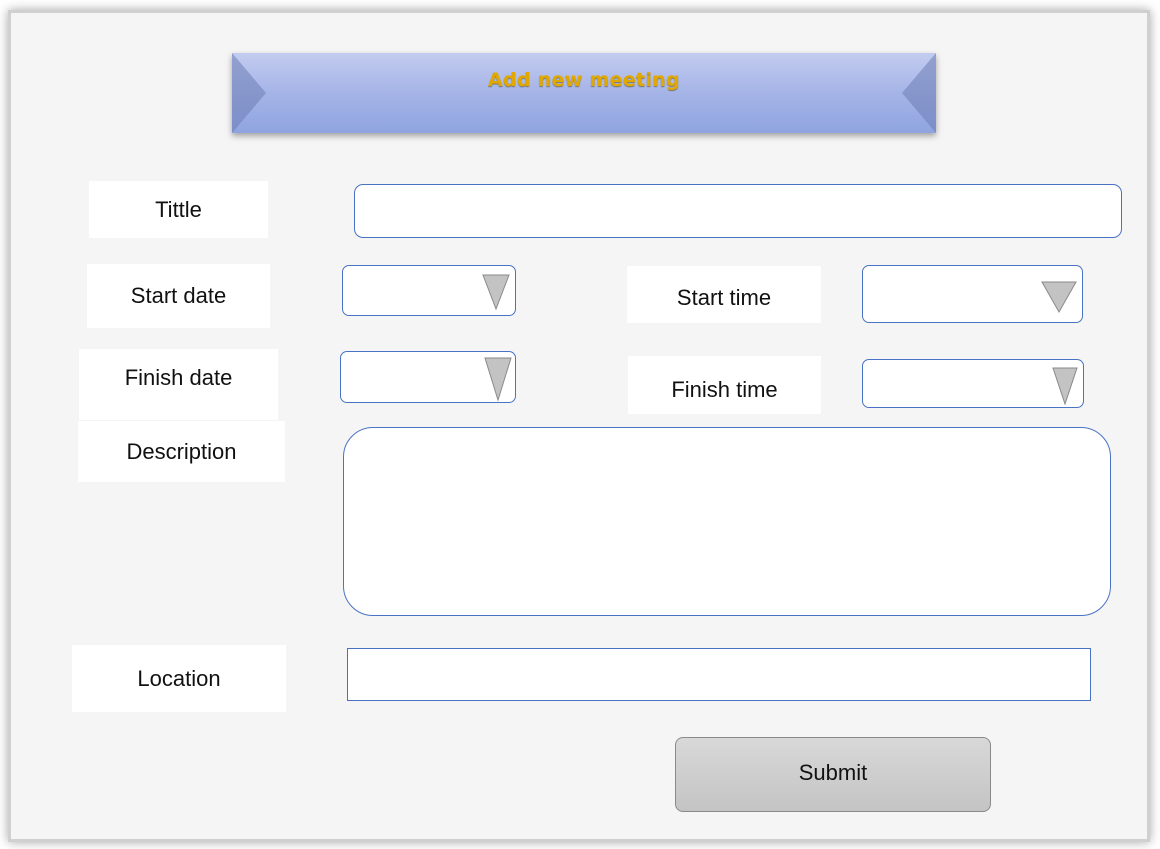 The height and width of the screenshot is (849, 1160). Describe the element at coordinates (429, 290) in the screenshot. I see `start-date-select` at that location.